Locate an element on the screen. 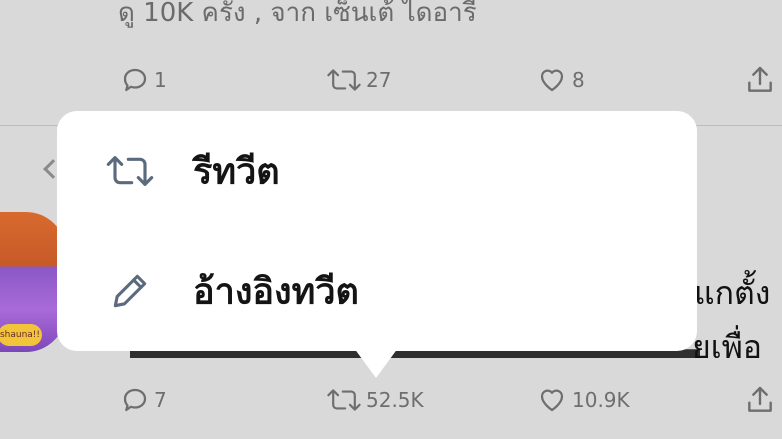 This screenshot has height=439, width=782. menu-item-label: รีทวีต is located at coordinates (236, 172).